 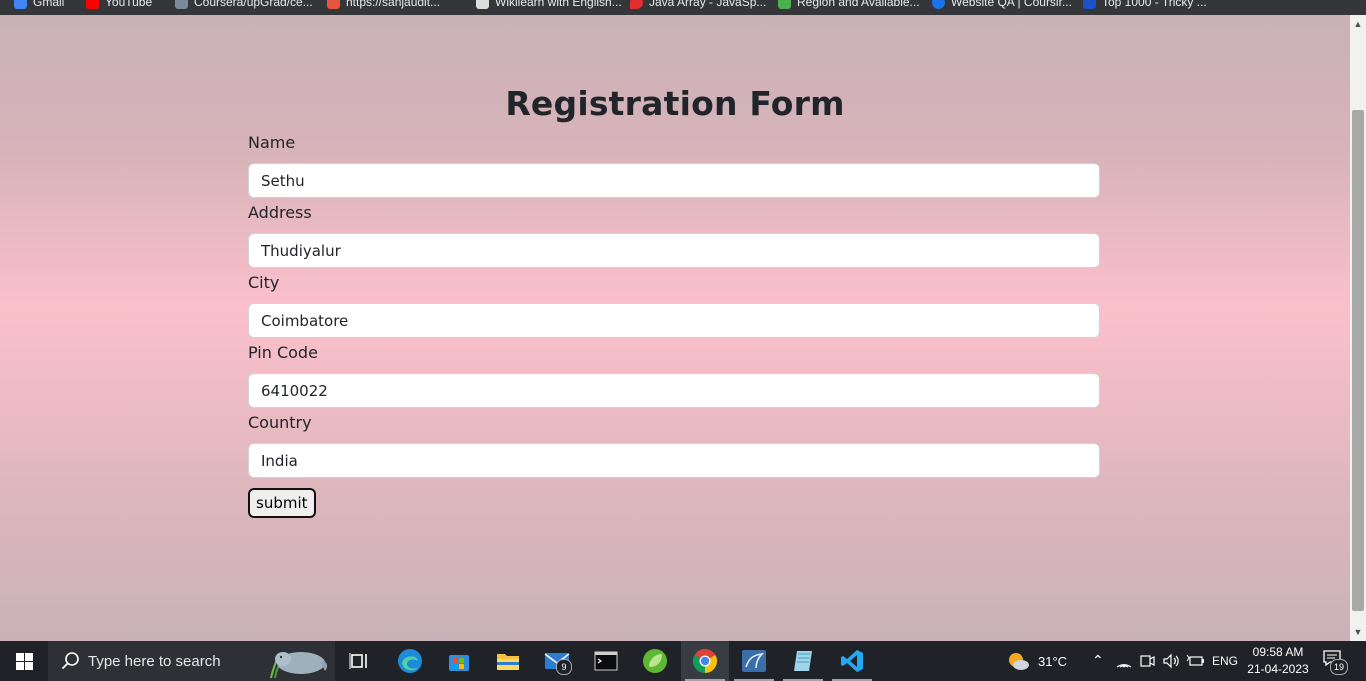 What do you see at coordinates (92, 4) in the screenshot?
I see `youtube-icon` at bounding box center [92, 4].